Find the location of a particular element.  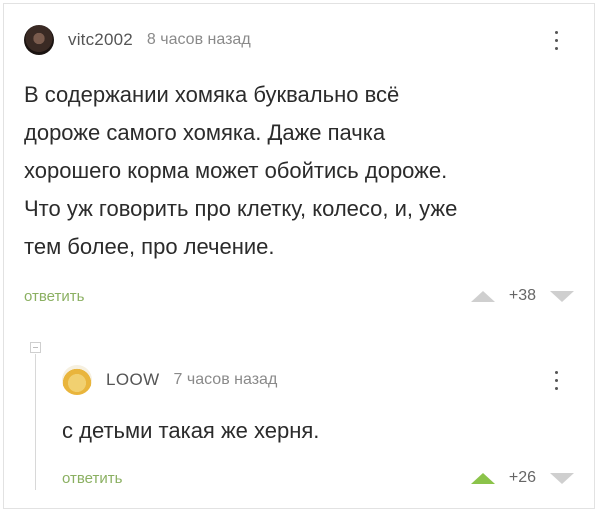

comment-footer: ответить +26 is located at coordinates (318, 478).